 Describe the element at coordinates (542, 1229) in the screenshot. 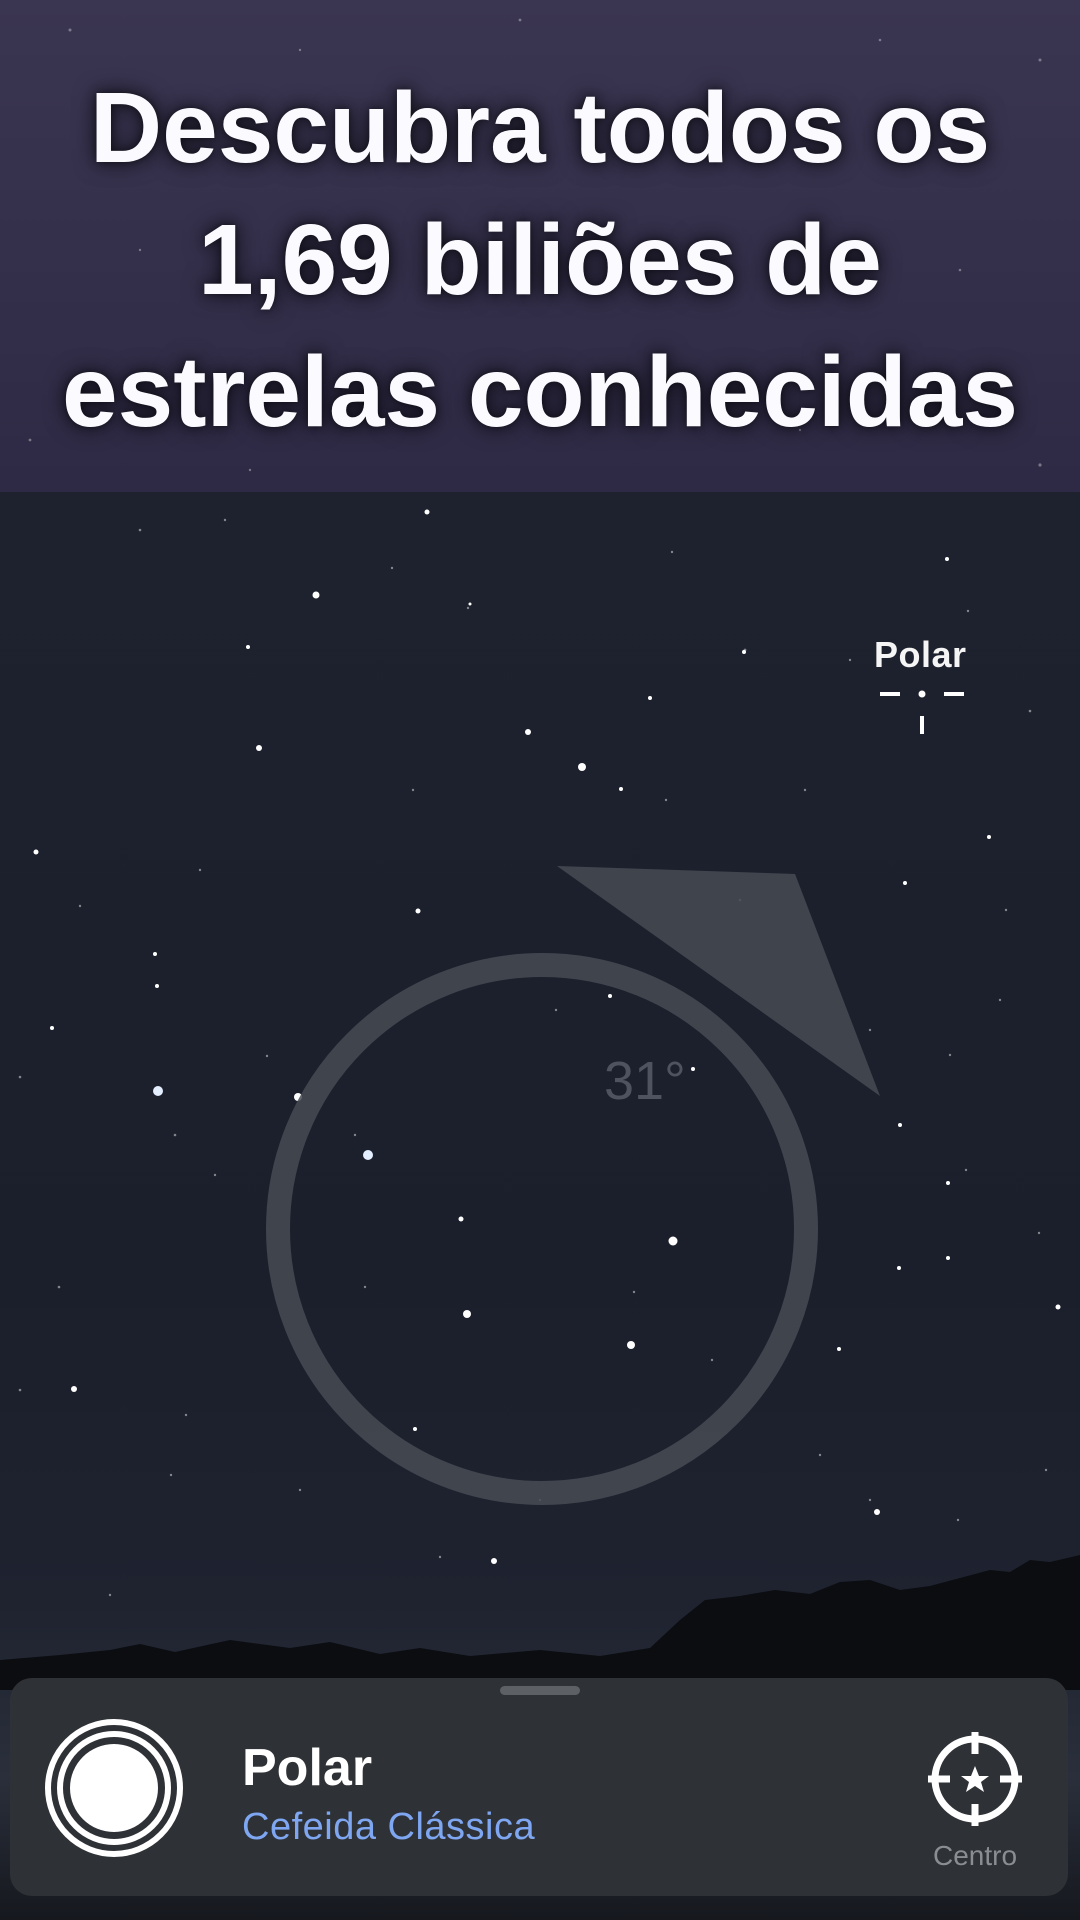

I see `angle-circle` at that location.